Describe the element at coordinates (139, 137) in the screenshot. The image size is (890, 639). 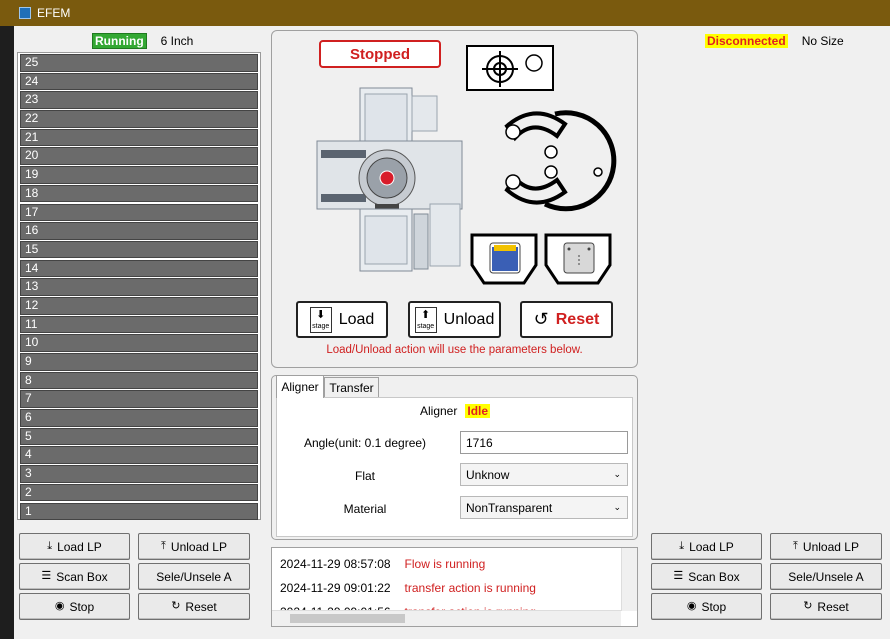
I see `wafer-slot: 21` at that location.